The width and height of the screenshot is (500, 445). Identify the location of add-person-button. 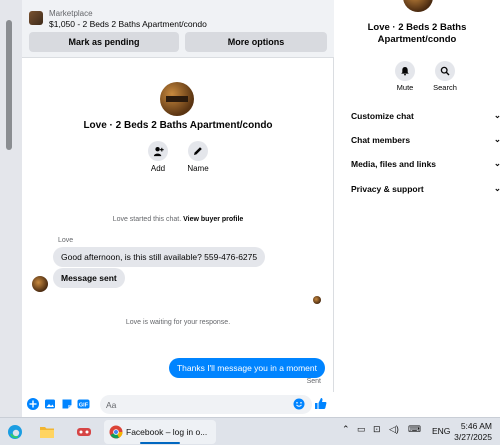
(158, 151).